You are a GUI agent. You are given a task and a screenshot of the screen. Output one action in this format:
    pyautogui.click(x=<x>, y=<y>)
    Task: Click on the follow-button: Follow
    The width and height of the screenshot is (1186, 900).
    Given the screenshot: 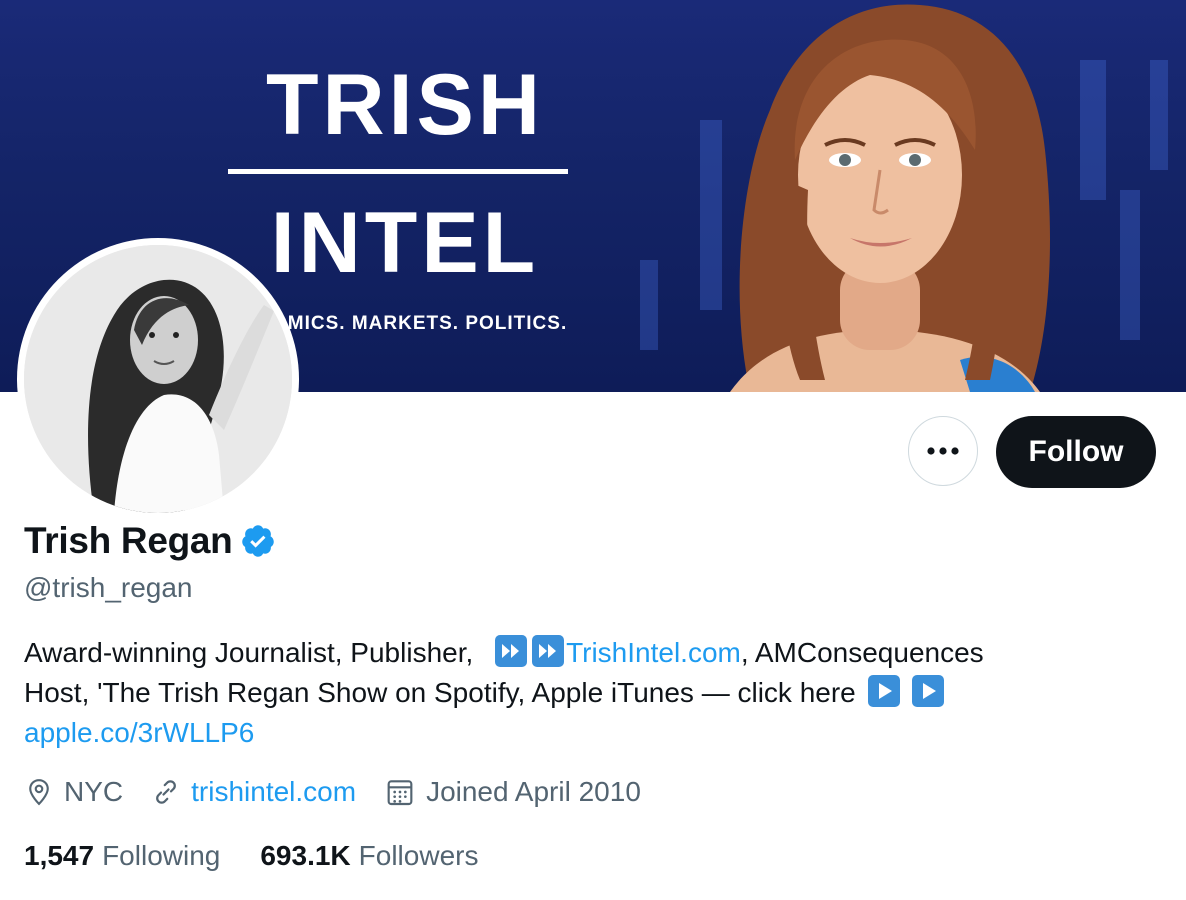 What is the action you would take?
    pyautogui.click(x=1076, y=452)
    